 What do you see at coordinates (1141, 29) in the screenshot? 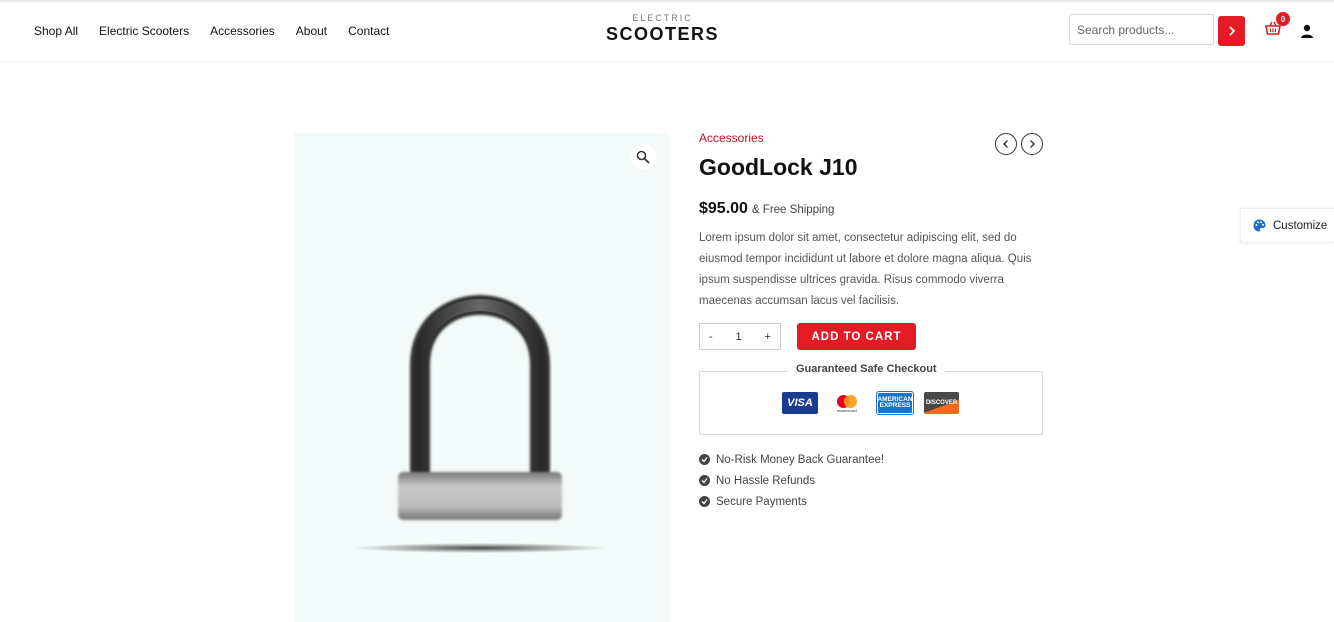
I see `search-input` at bounding box center [1141, 29].